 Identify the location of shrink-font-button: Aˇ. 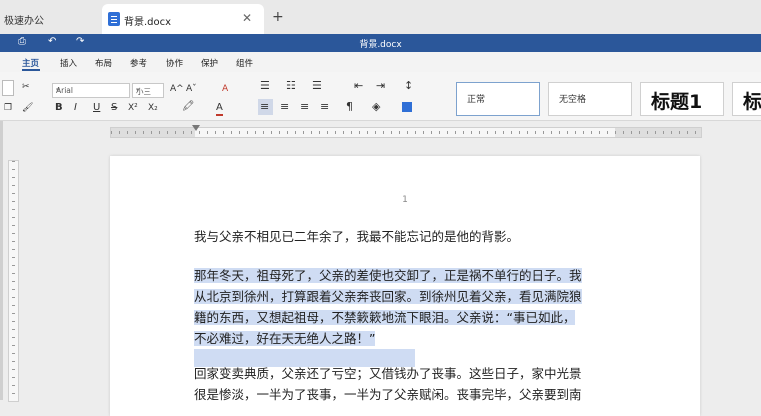
(191, 89).